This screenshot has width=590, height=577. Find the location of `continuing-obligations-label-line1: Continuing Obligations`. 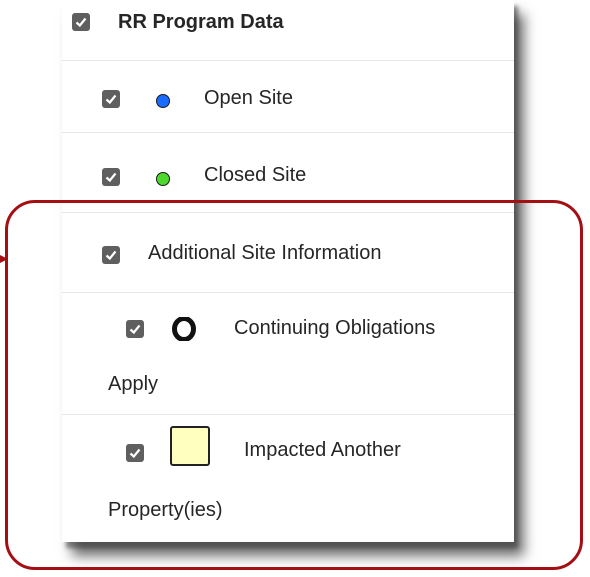

continuing-obligations-label-line1: Continuing Obligations is located at coordinates (335, 328).